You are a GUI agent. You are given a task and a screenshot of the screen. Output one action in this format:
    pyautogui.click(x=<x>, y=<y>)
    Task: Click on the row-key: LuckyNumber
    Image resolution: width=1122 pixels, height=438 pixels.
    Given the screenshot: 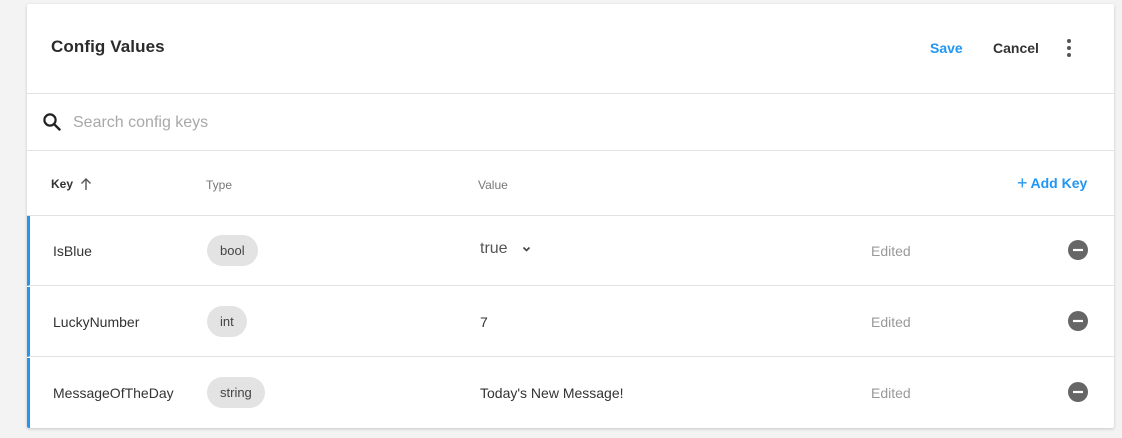 What is the action you would take?
    pyautogui.click(x=96, y=322)
    